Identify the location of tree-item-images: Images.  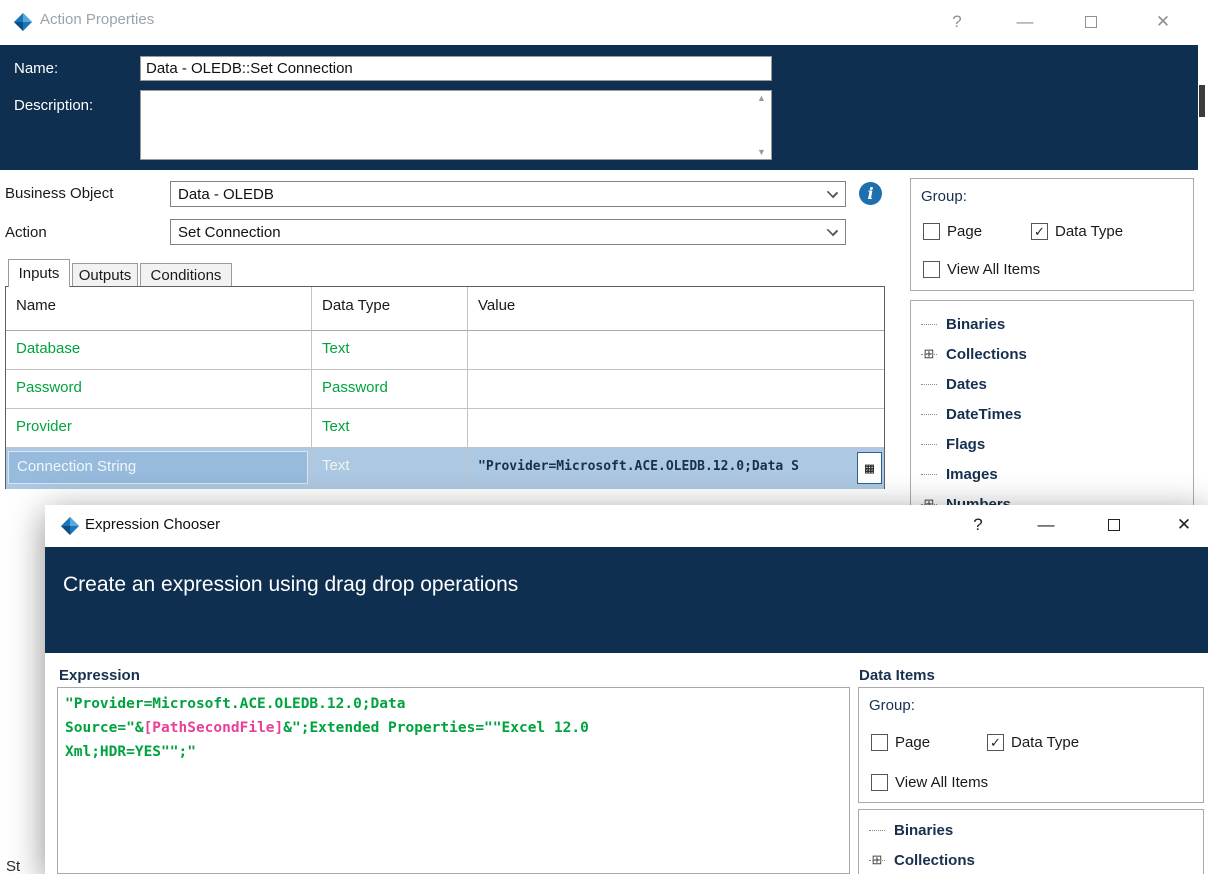
(1051, 474).